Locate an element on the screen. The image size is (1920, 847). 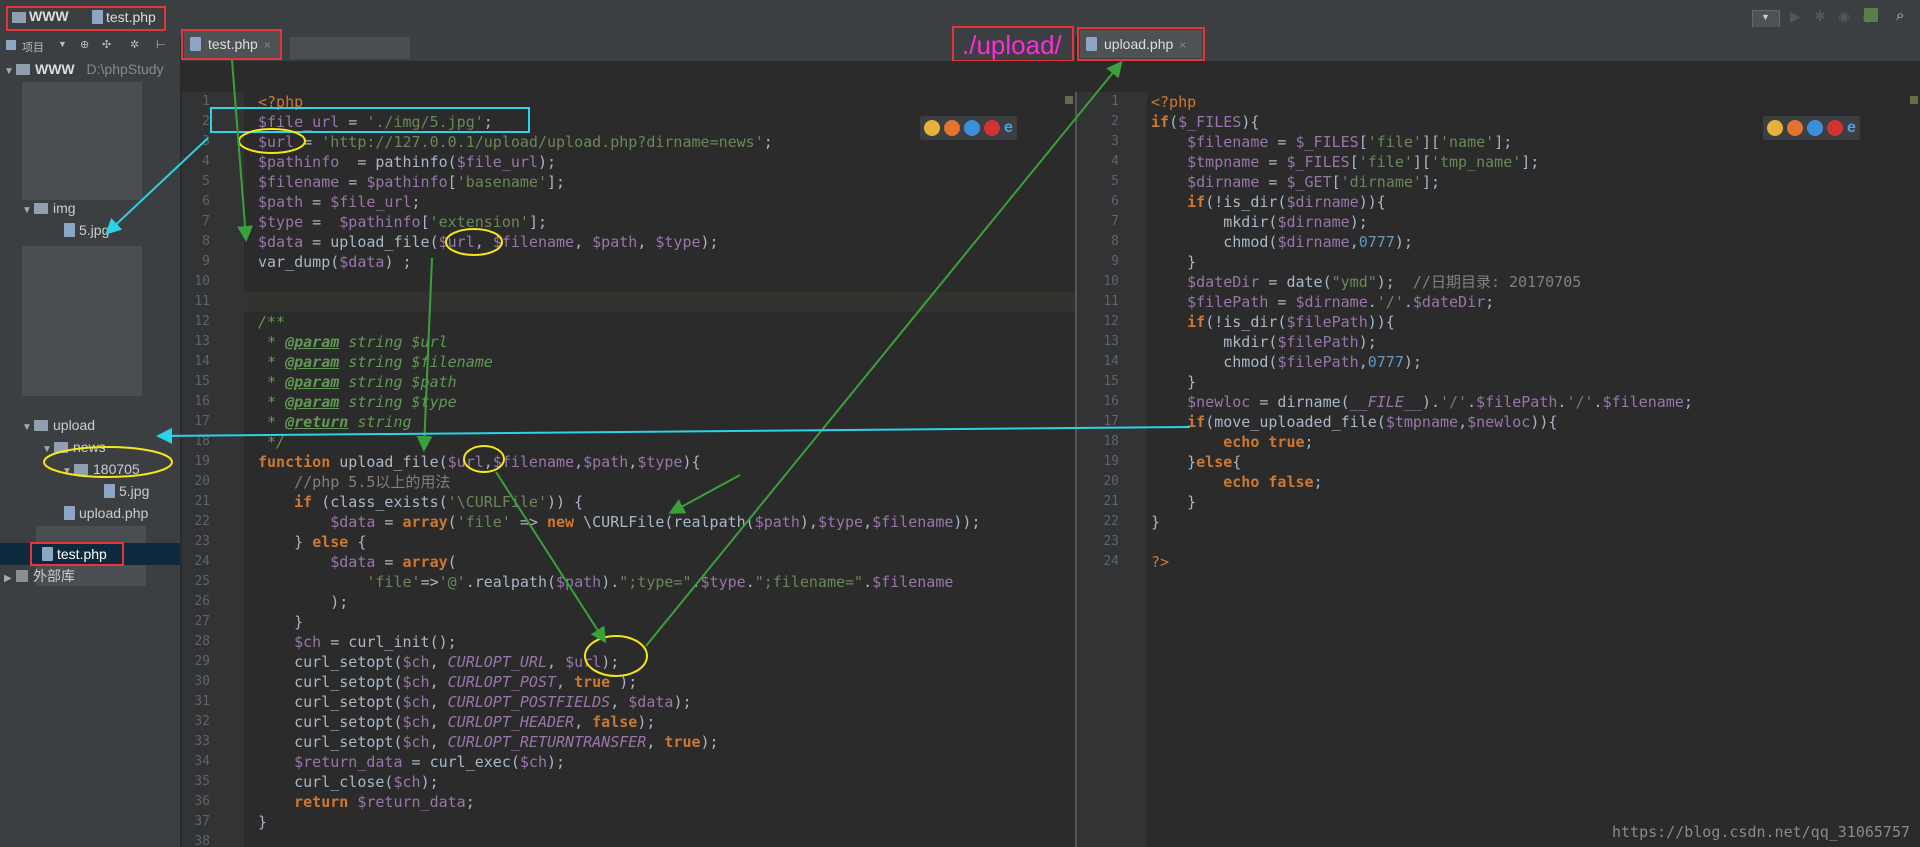
code-line: }else{ is located at coordinates (1422, 462).